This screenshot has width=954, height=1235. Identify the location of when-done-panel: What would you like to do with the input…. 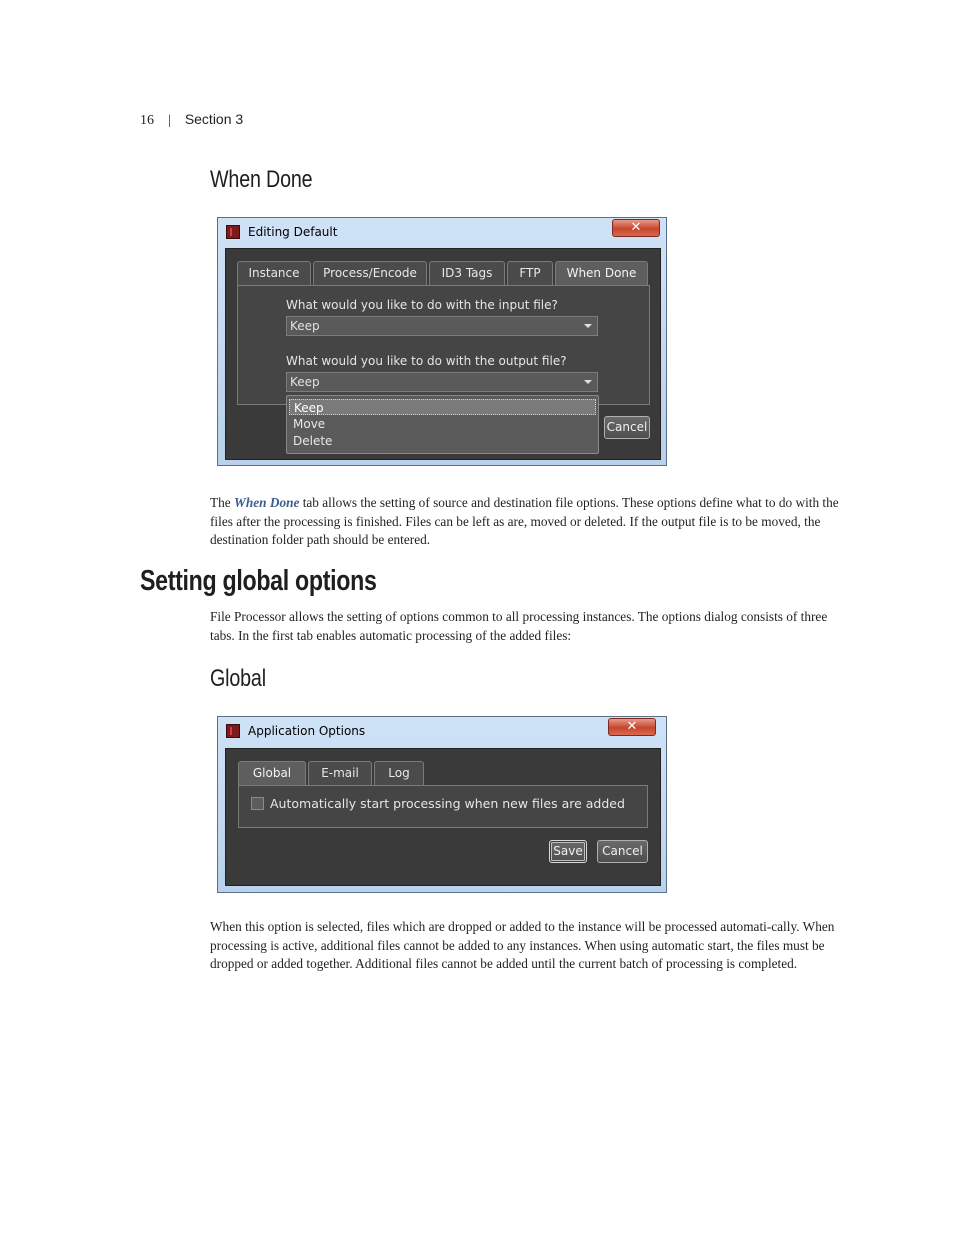
(443, 345).